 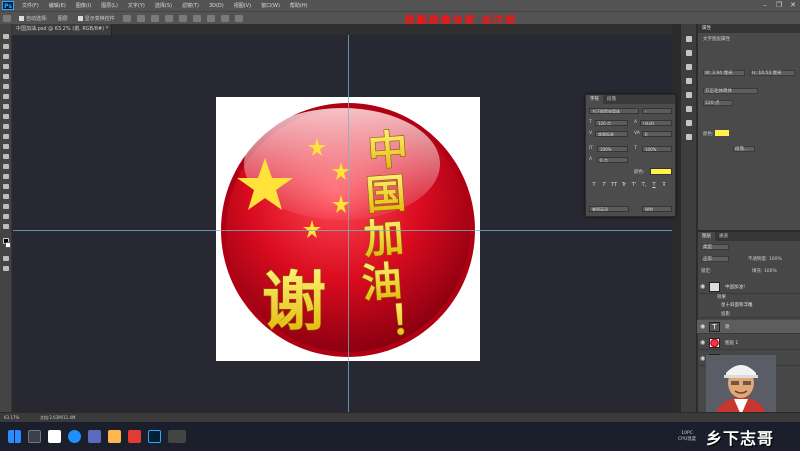 What do you see at coordinates (242, 5) in the screenshot?
I see `menu-view: 视图(V)` at bounding box center [242, 5].